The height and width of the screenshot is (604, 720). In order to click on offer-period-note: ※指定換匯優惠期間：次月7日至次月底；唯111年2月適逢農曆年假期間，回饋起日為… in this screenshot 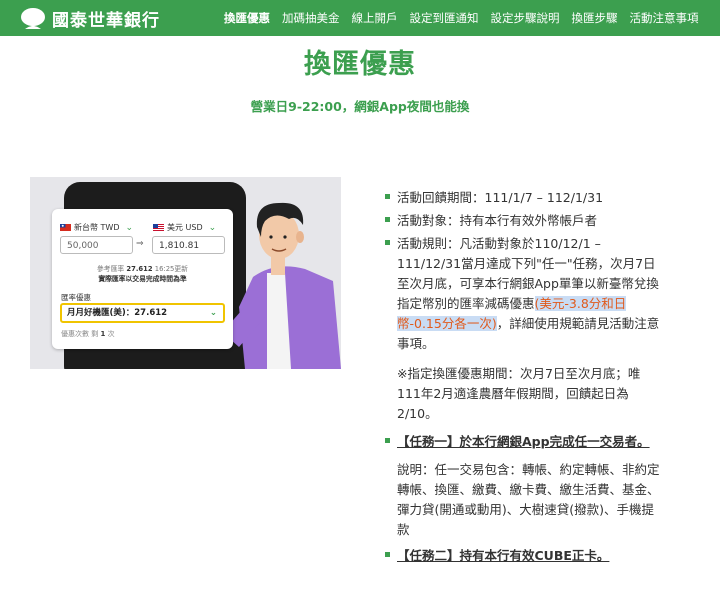, I will do `click(519, 393)`.